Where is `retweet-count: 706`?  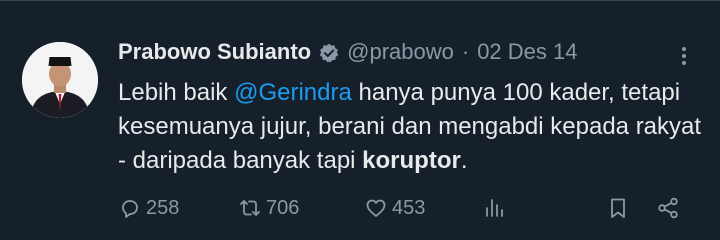
retweet-count: 706 is located at coordinates (283, 207).